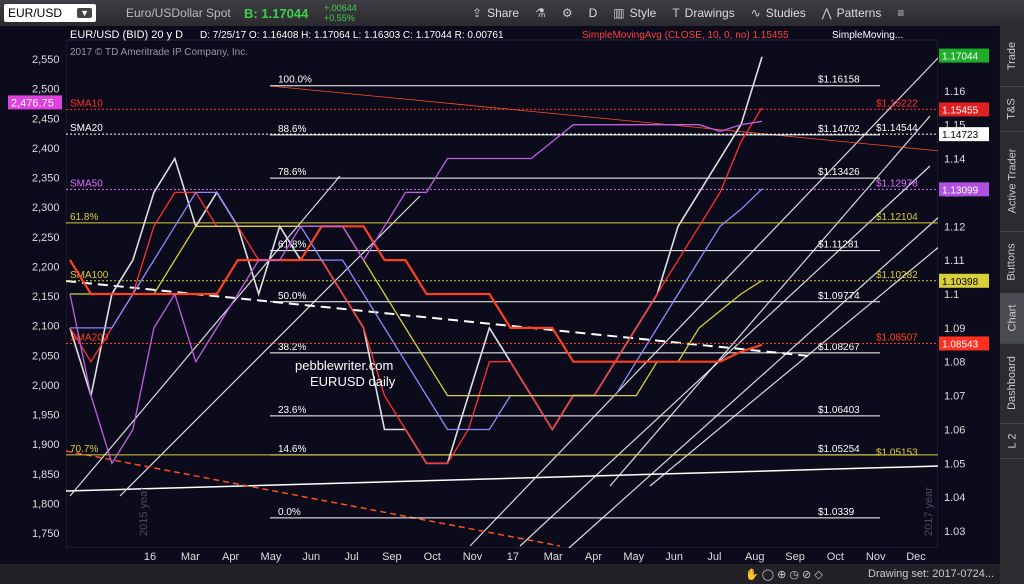  What do you see at coordinates (839, 449) in the screenshot?
I see `fib-price-label: $1.05254` at bounding box center [839, 449].